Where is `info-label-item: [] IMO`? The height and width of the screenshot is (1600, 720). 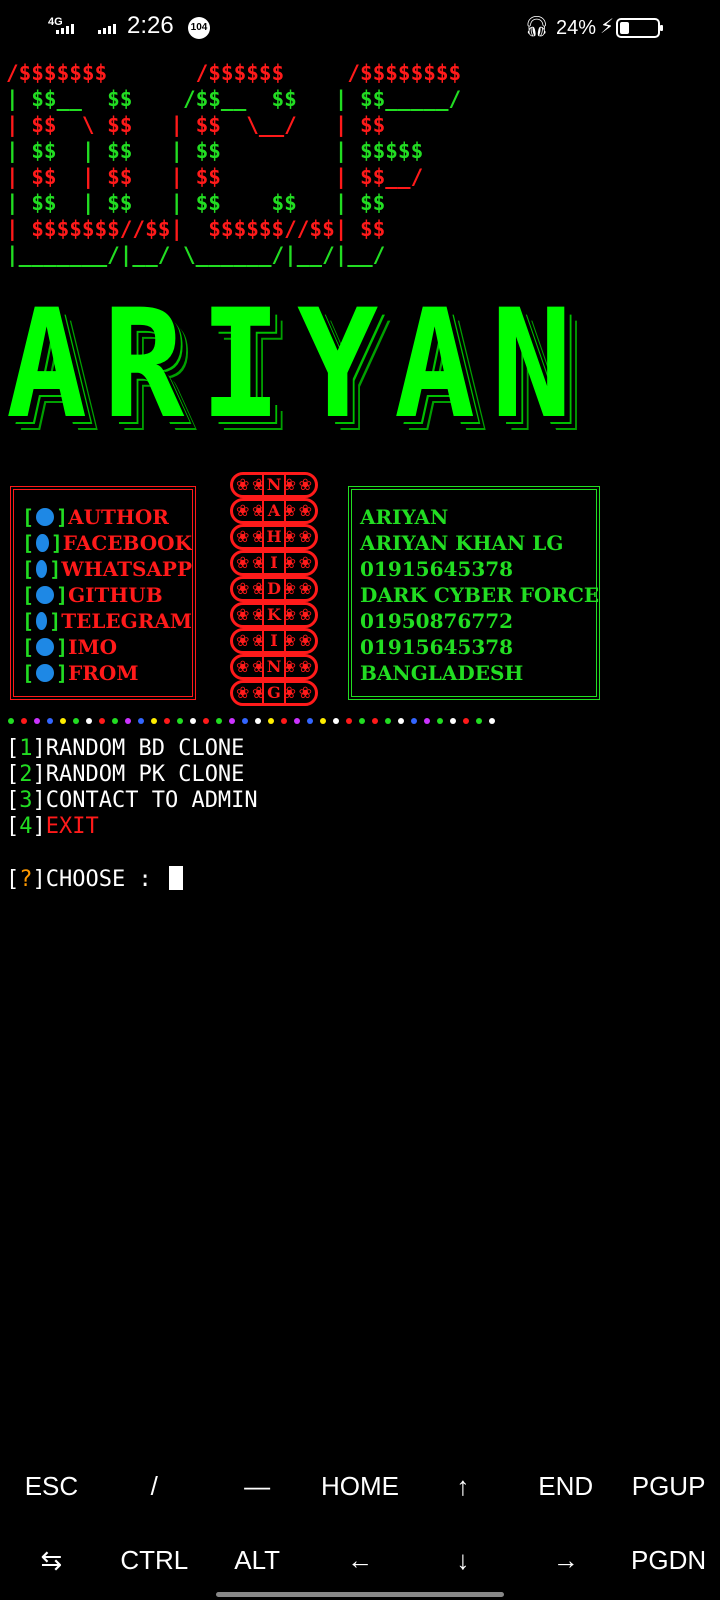
info-label-item: [] IMO is located at coordinates (70, 647).